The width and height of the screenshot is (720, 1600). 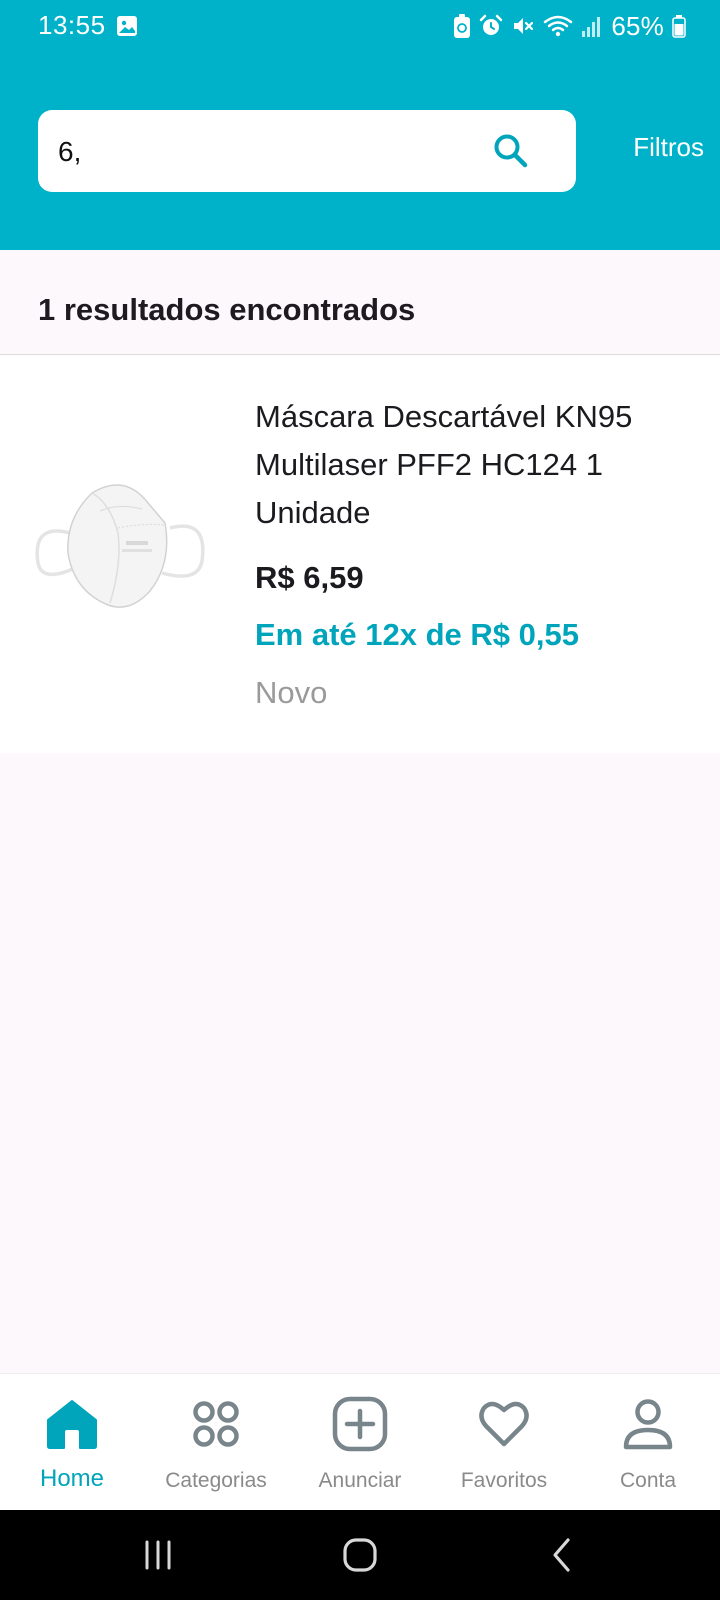 I want to click on heart-icon, so click(x=504, y=1424).